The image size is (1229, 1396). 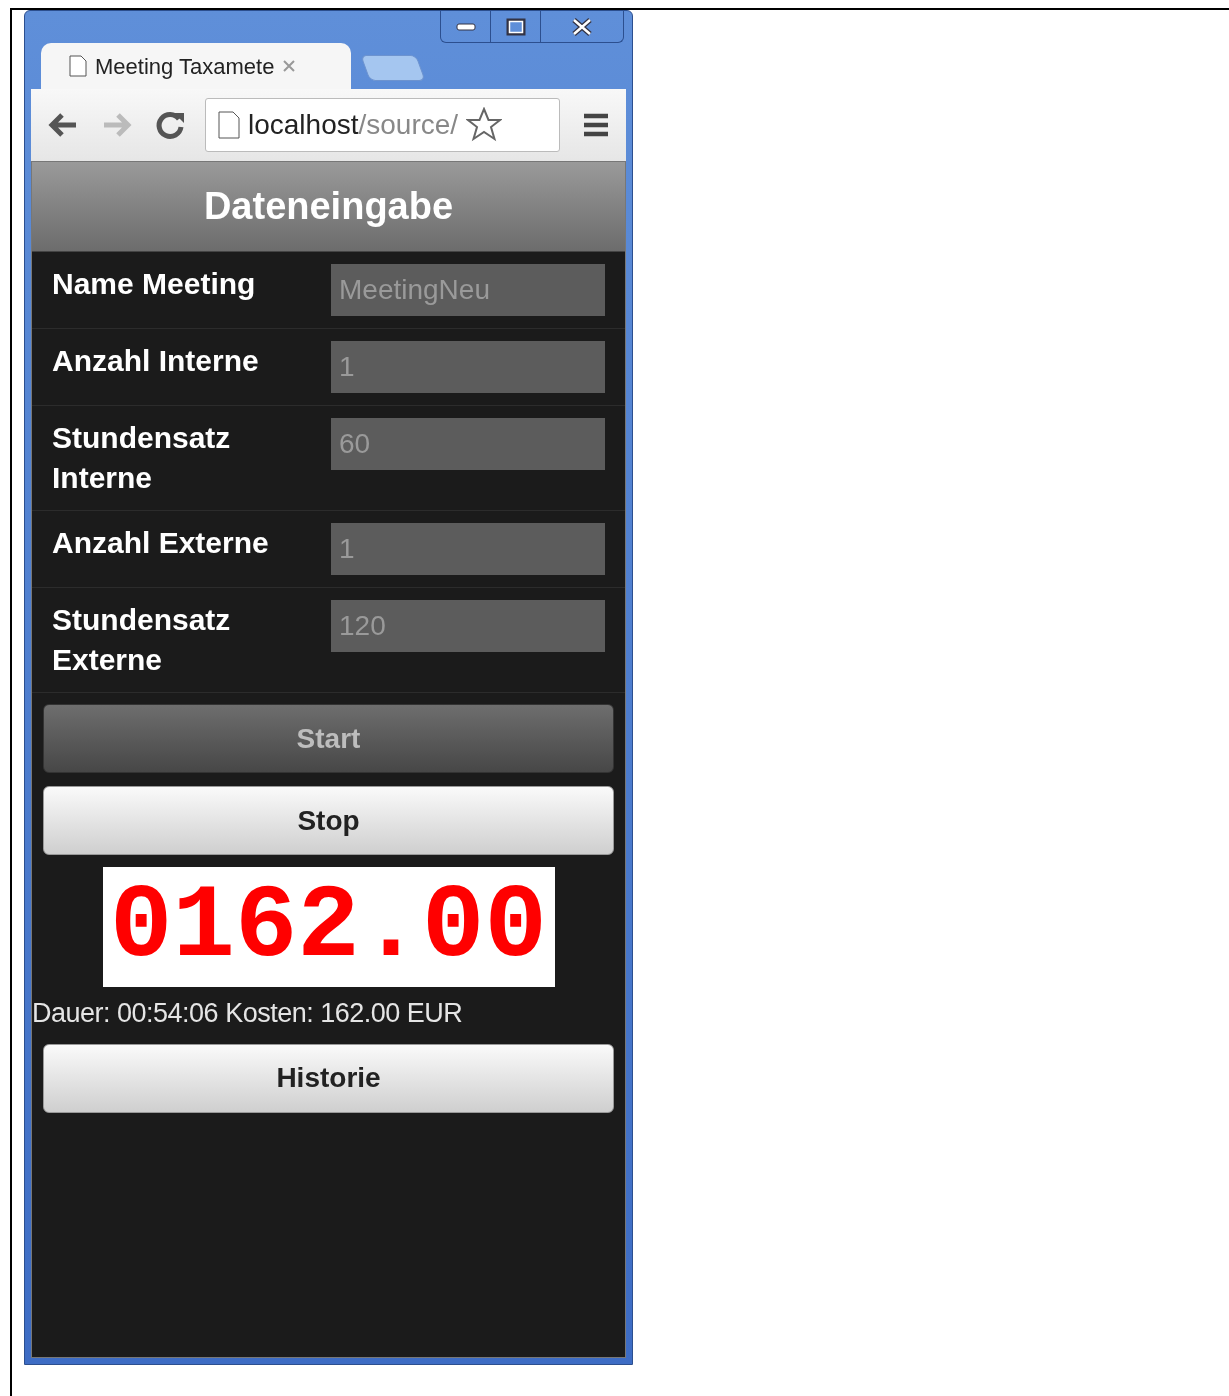 I want to click on action-button: Stop, so click(x=328, y=820).